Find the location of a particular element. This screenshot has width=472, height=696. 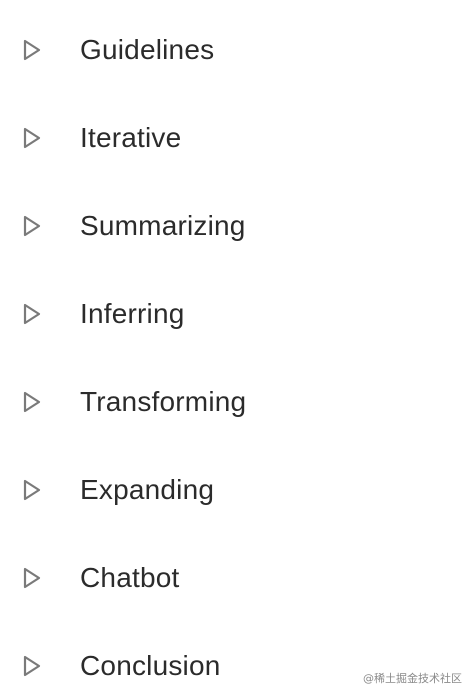

list-item-inferring: Inferring is located at coordinates (236, 314).